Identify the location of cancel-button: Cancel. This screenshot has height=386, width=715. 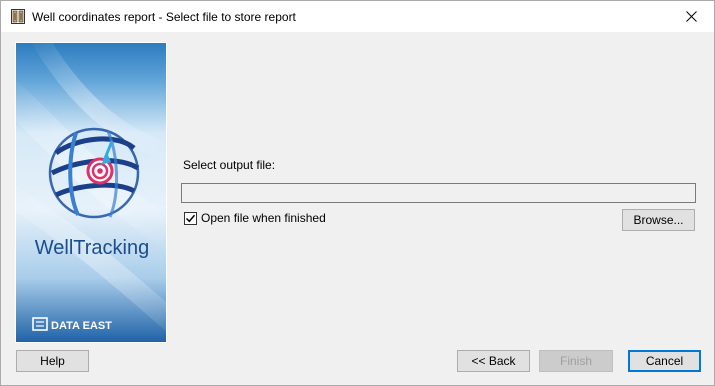
(664, 361).